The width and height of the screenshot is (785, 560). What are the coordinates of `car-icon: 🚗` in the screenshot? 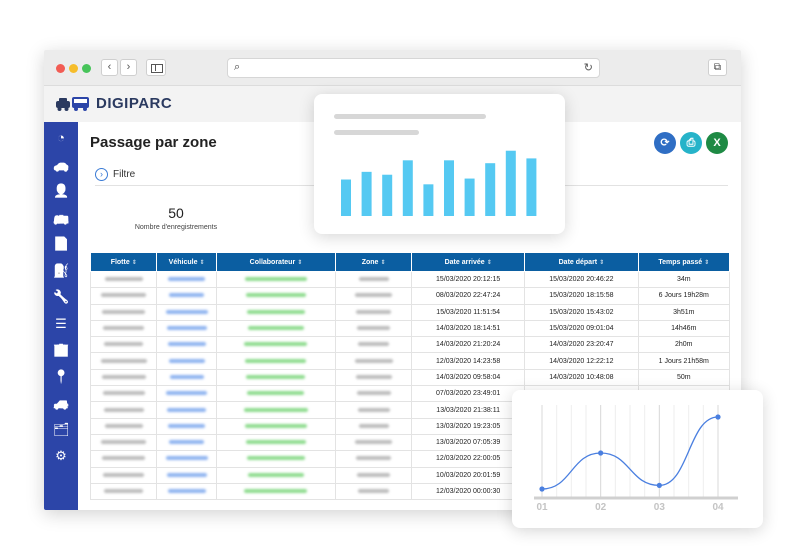 It's located at (61, 165).